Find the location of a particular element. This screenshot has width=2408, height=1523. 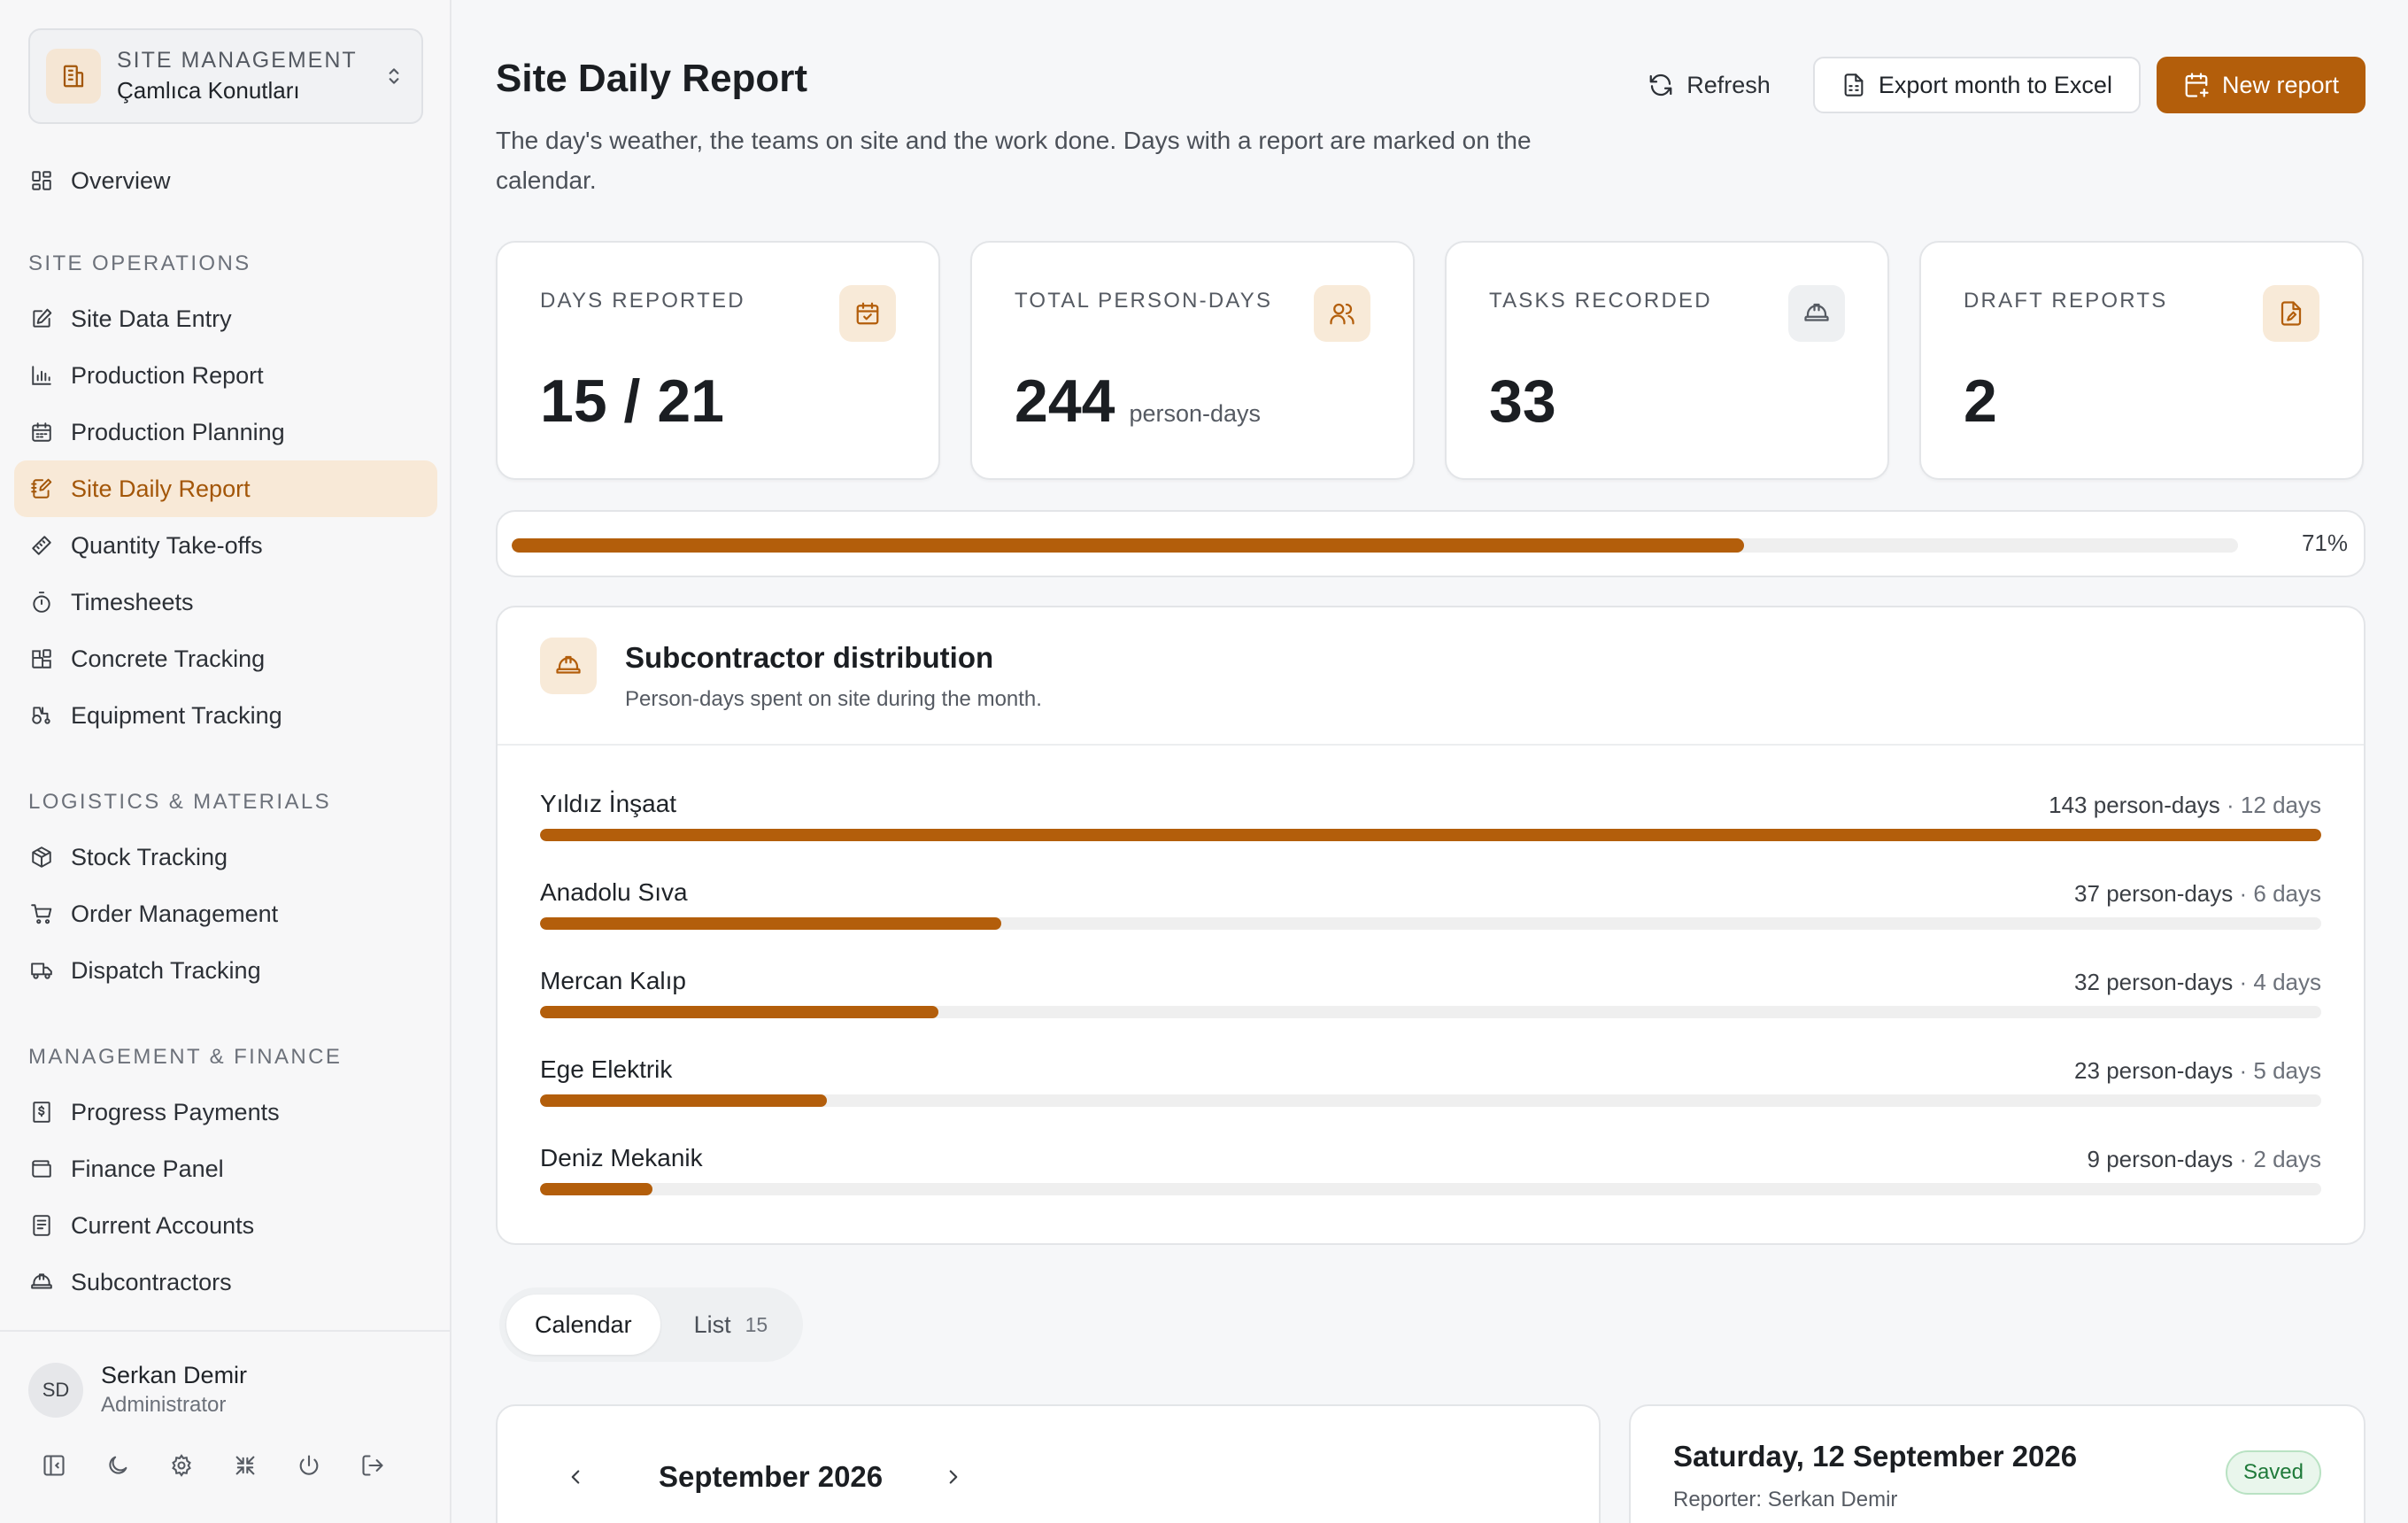

refresh-button: Refresh is located at coordinates (1709, 85).